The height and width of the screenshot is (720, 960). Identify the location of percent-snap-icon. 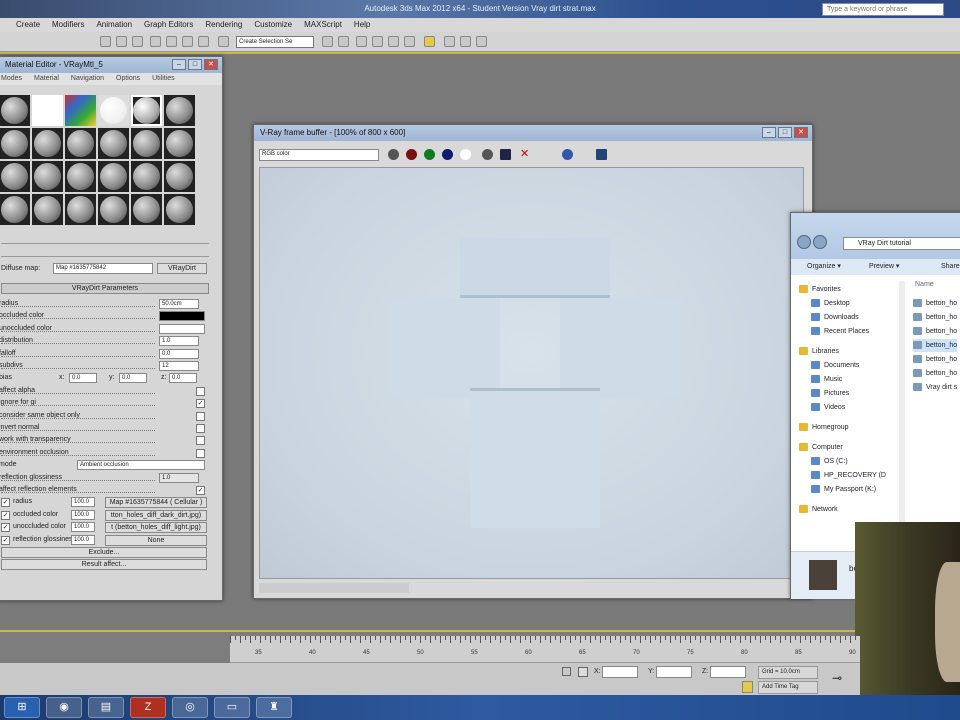
(187, 41).